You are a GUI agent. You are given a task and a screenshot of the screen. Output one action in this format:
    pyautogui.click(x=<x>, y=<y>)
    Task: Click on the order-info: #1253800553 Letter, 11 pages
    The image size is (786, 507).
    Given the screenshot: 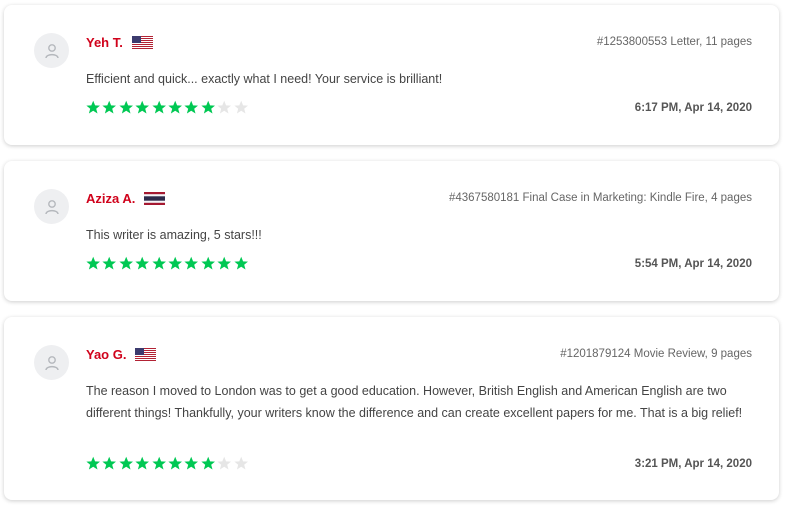 What is the action you would take?
    pyautogui.click(x=674, y=42)
    